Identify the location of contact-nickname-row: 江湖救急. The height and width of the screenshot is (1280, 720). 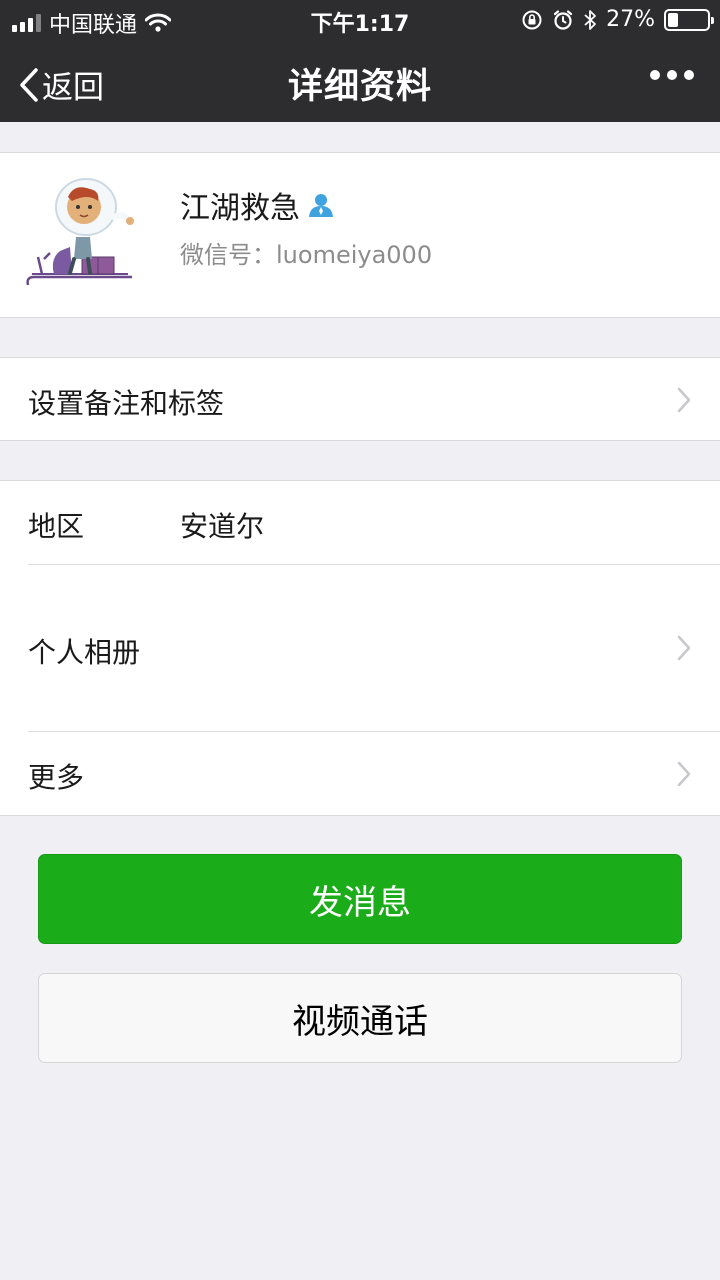
(257, 205).